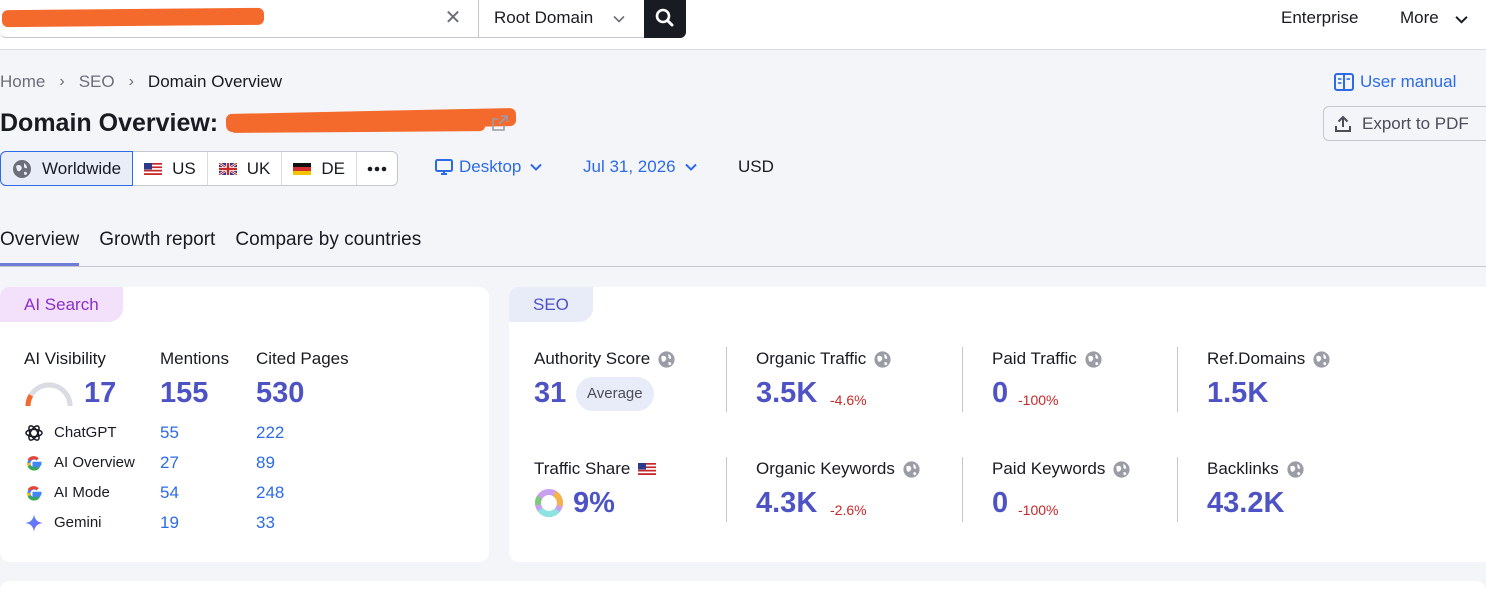 The width and height of the screenshot is (1486, 597). I want to click on organic-traffic-header: Organic Traffic, so click(824, 359).